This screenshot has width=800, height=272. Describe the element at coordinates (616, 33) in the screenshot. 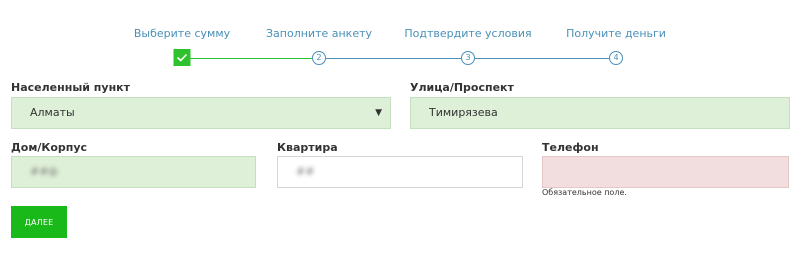

I see `step-4-label: Получите деньги` at that location.